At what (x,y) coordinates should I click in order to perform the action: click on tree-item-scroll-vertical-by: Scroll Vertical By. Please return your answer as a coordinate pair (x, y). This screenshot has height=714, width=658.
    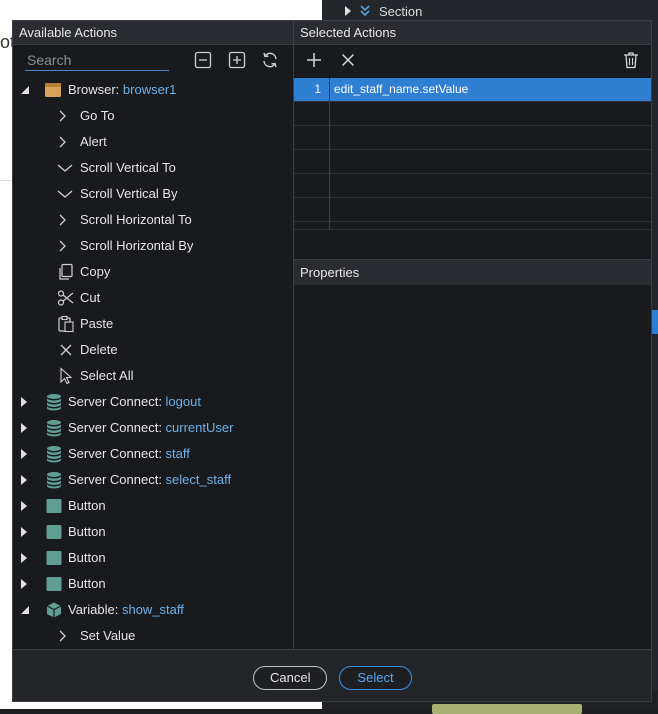
    Looking at the image, I should click on (153, 194).